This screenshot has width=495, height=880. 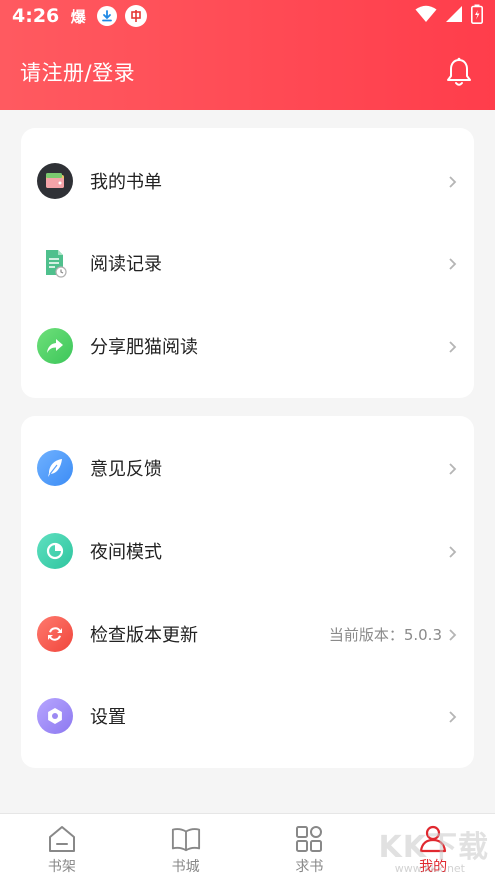 What do you see at coordinates (126, 469) in the screenshot?
I see `menu-item-label: 意见反馈` at bounding box center [126, 469].